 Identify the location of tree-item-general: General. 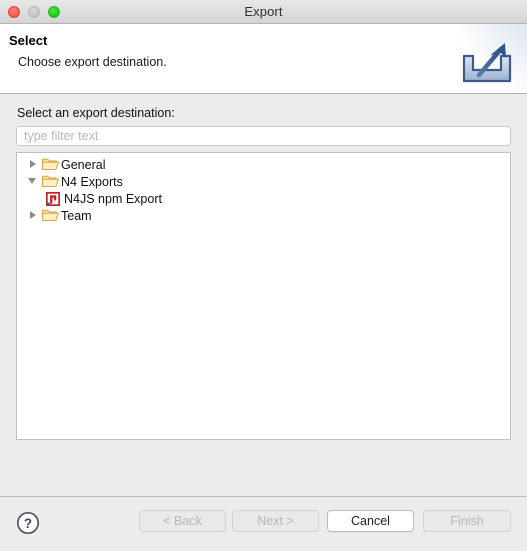
(263, 164).